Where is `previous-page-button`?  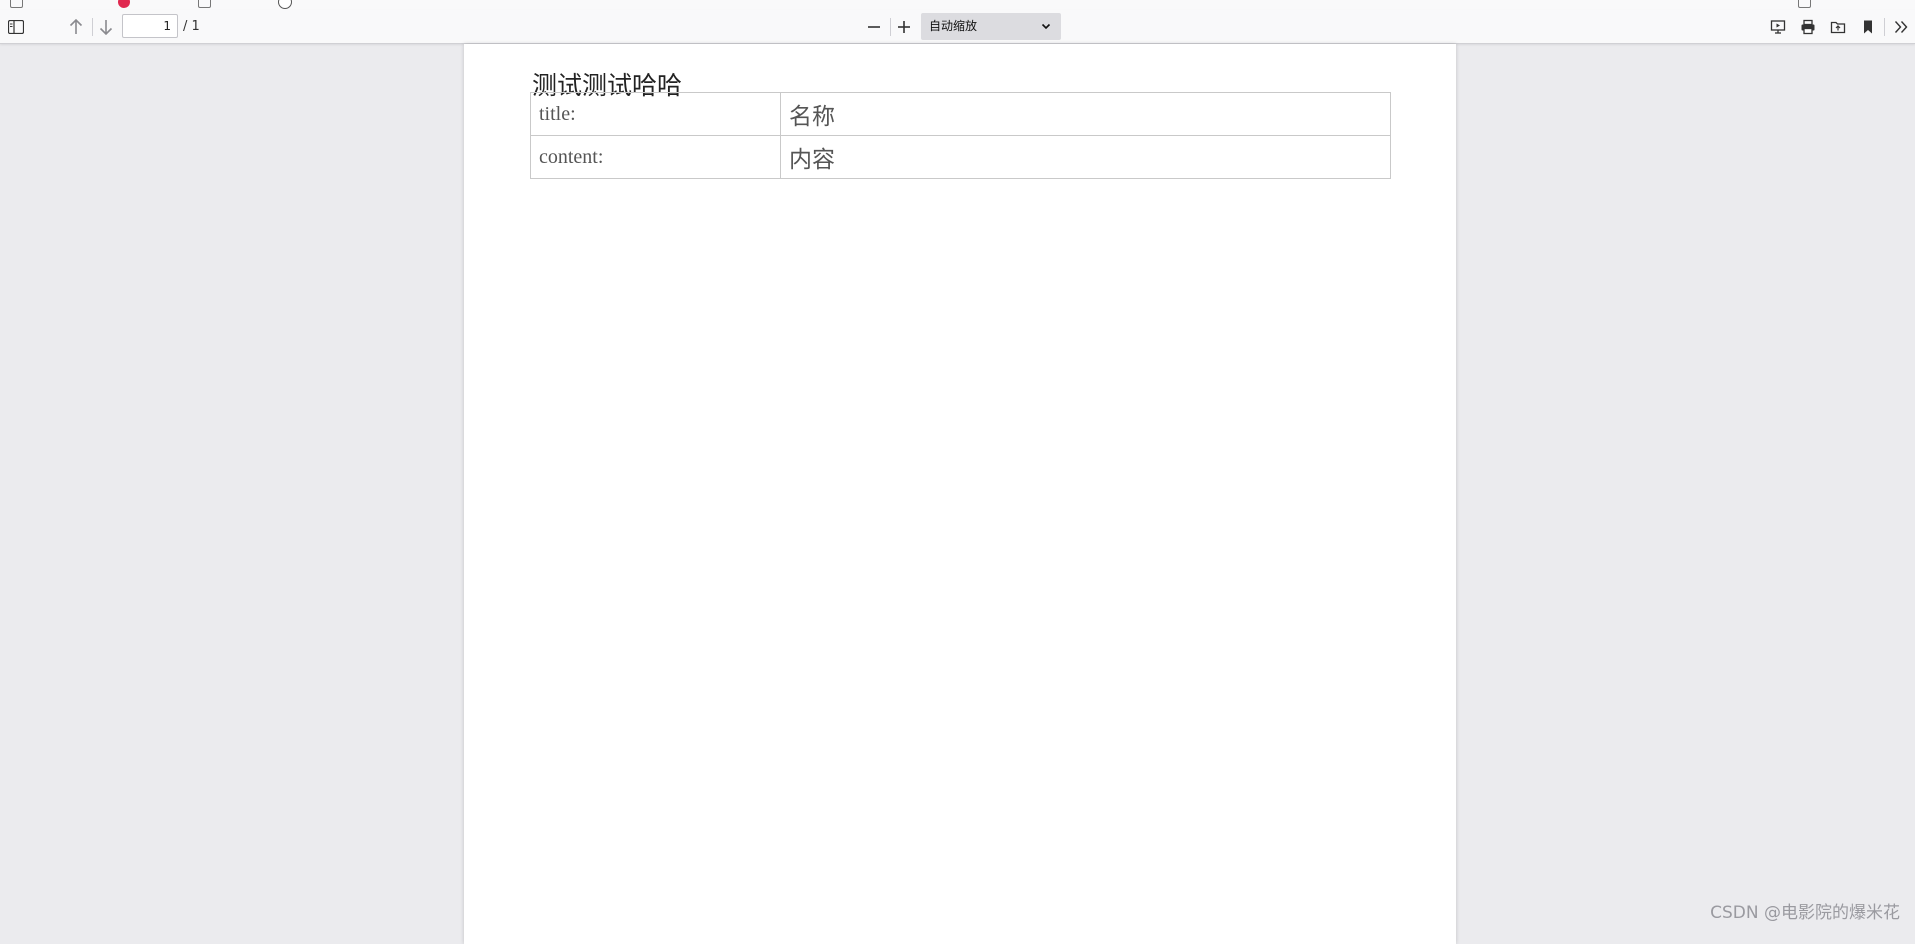
previous-page-button is located at coordinates (76, 27).